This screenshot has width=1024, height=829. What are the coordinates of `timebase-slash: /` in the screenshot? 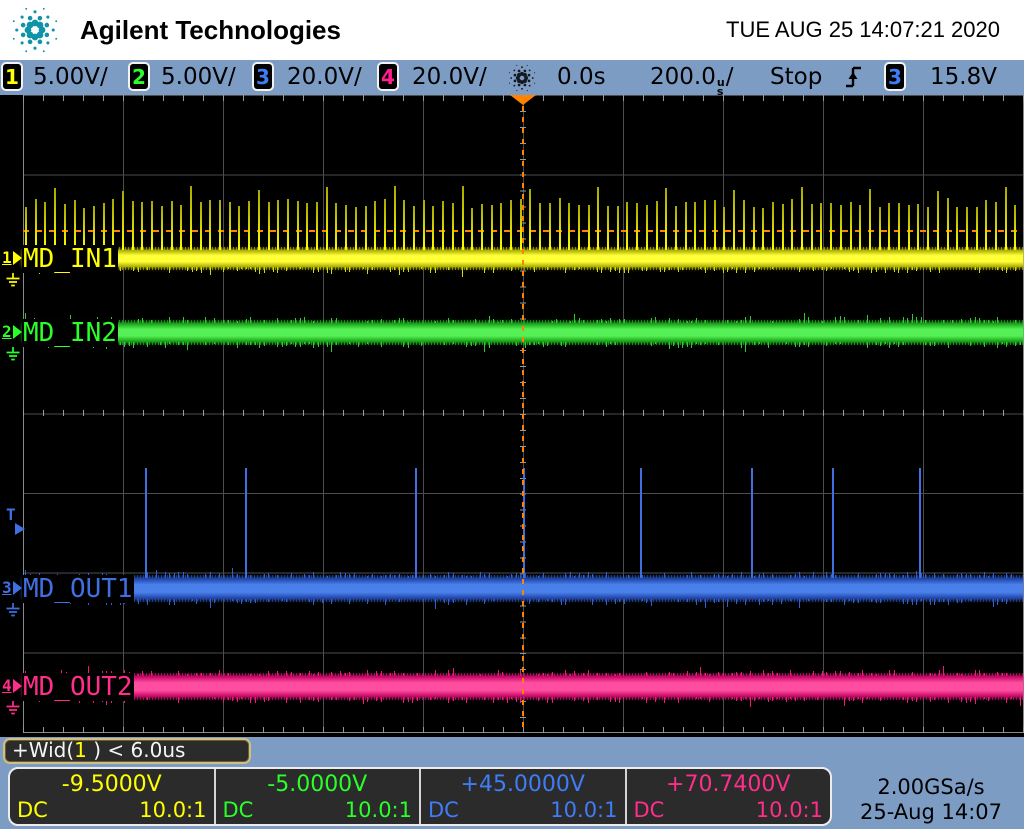 It's located at (729, 77).